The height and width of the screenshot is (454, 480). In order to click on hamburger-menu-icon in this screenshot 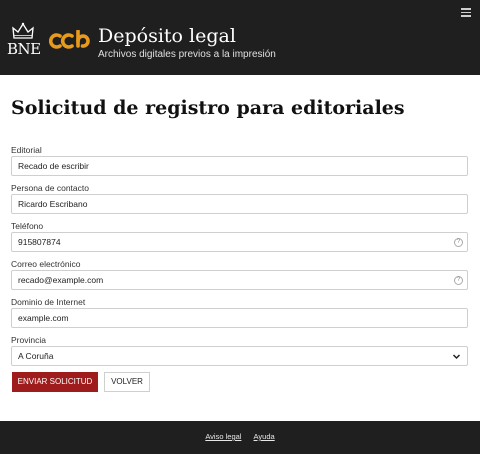, I will do `click(466, 12)`.